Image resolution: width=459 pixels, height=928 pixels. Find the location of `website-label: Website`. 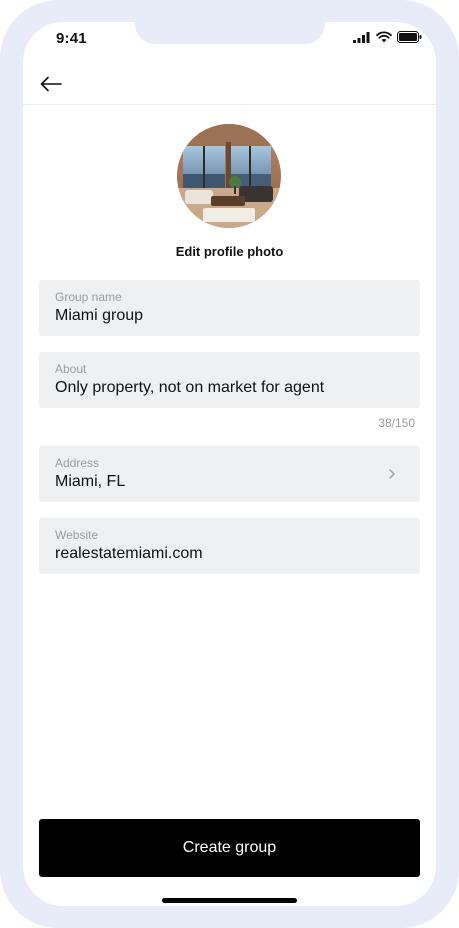

website-label: Website is located at coordinates (77, 535).